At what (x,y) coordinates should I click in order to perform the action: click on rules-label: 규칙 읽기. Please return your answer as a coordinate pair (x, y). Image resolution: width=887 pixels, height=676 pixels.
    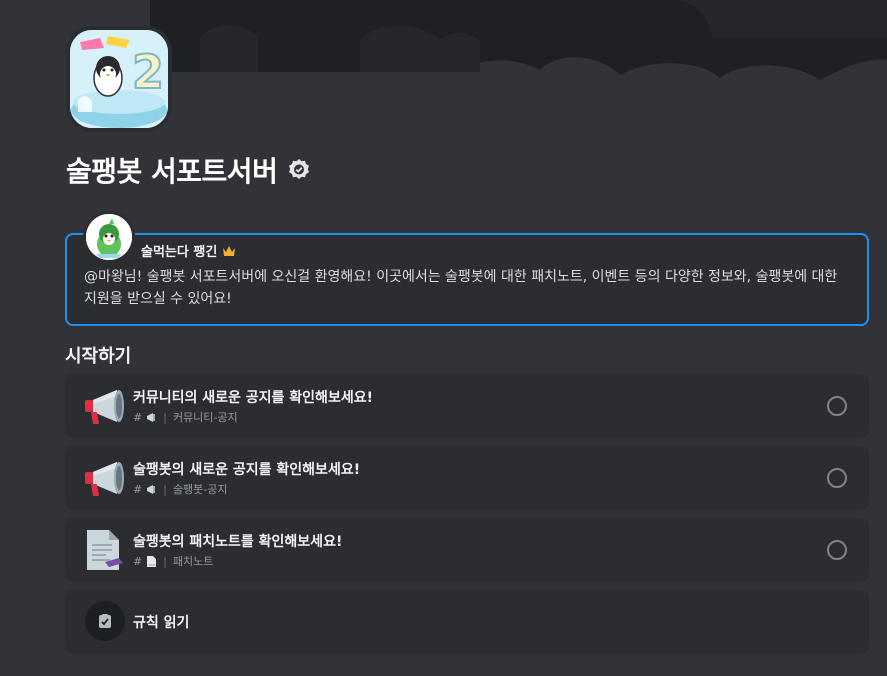
    Looking at the image, I should click on (161, 623).